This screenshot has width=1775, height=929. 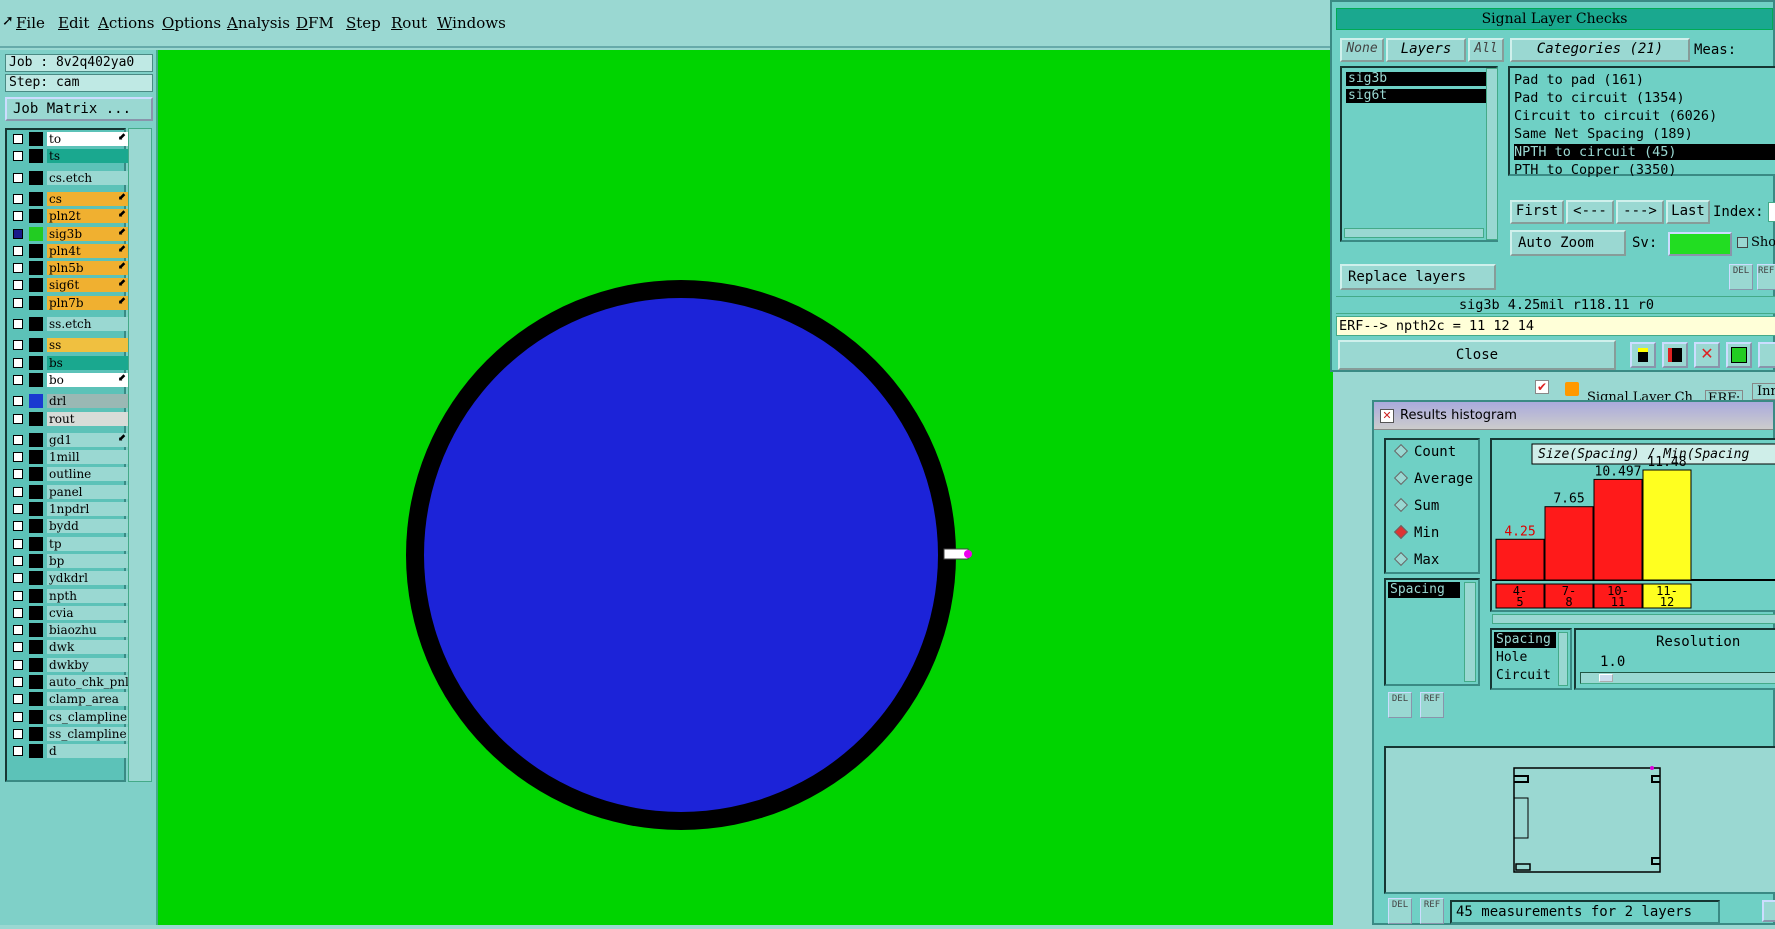 What do you see at coordinates (89, 699) in the screenshot?
I see `layer-name: clamp_area` at bounding box center [89, 699].